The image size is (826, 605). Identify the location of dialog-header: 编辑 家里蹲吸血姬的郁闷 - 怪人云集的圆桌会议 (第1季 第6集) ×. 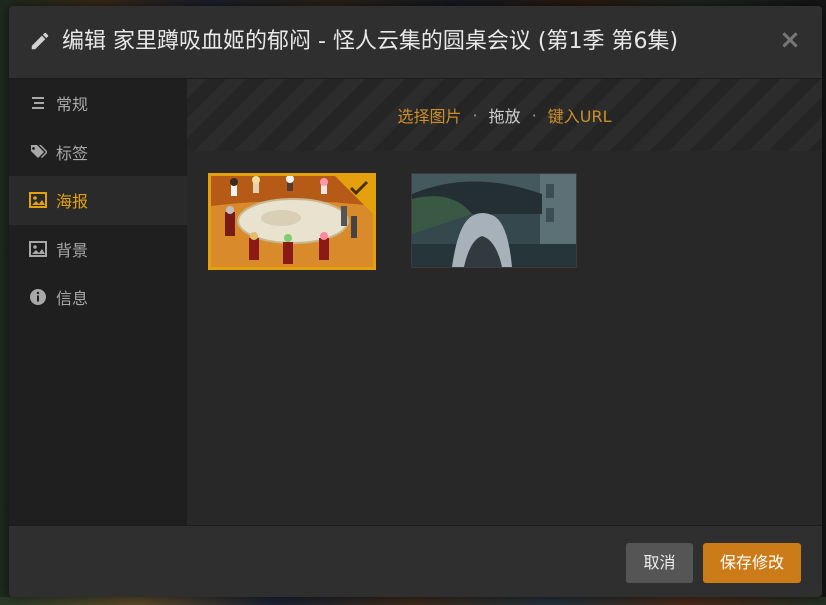
(415, 42).